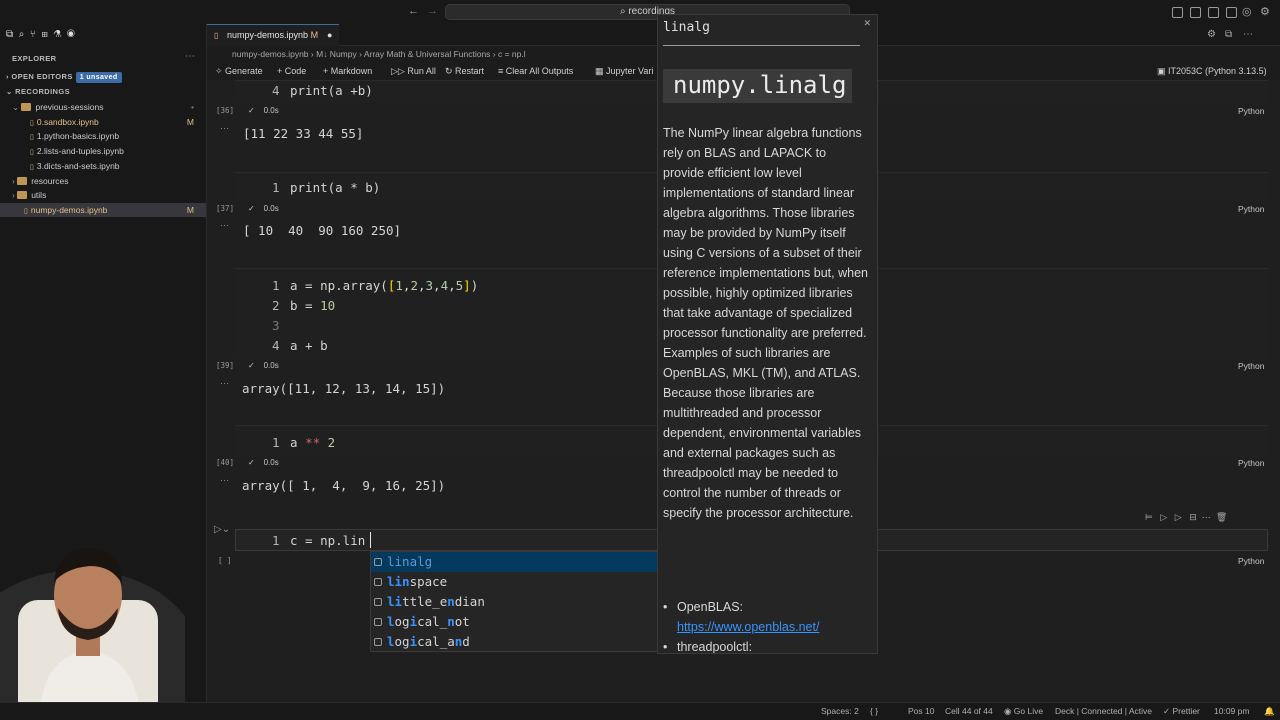  What do you see at coordinates (432, 11) in the screenshot?
I see `forward-icon: →` at bounding box center [432, 11].